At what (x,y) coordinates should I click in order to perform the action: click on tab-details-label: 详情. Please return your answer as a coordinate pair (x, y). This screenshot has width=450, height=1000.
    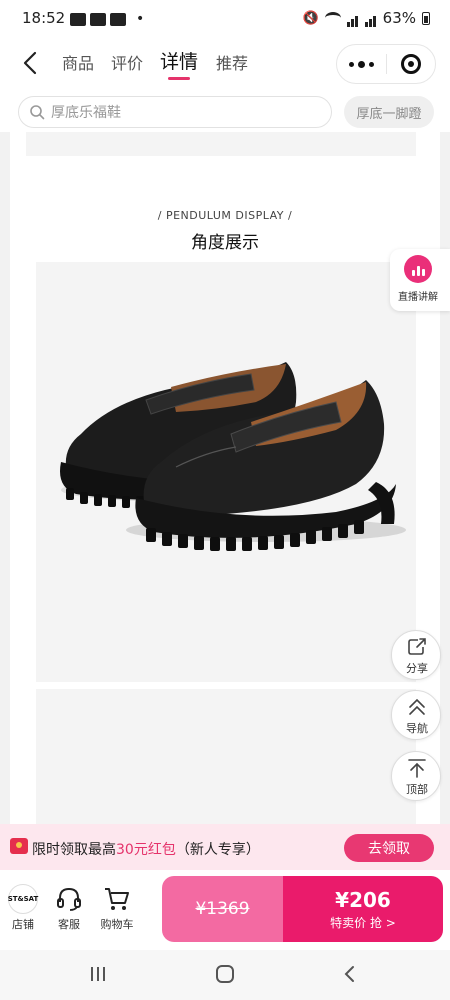
    Looking at the image, I should click on (179, 62).